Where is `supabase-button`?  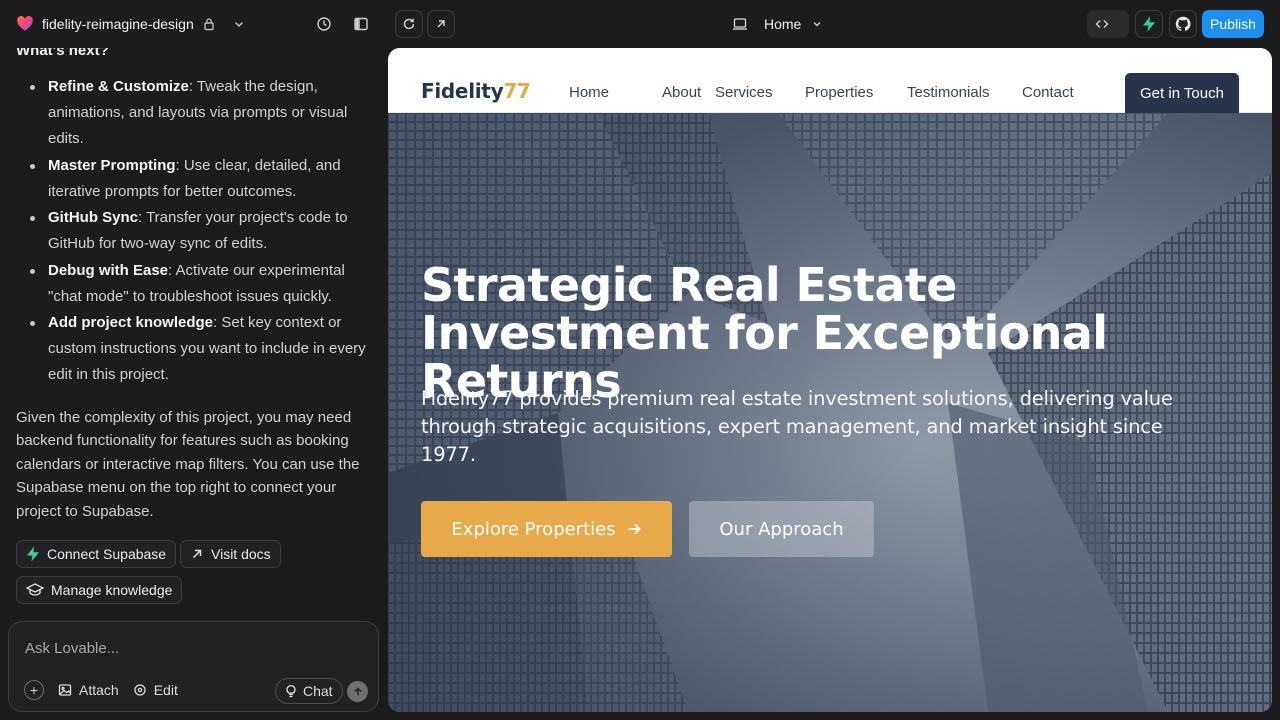
supabase-button is located at coordinates (1149, 24).